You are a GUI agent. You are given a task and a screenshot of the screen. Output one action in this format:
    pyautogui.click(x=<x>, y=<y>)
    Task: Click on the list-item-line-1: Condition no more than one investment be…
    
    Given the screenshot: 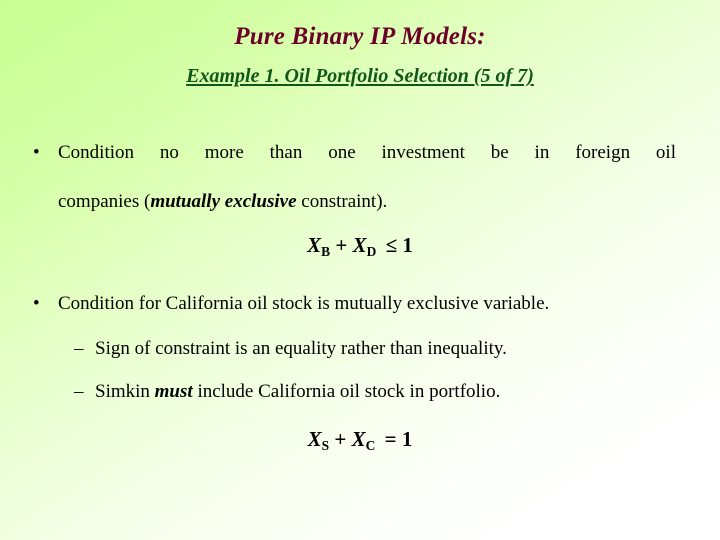 What is the action you would take?
    pyautogui.click(x=367, y=152)
    